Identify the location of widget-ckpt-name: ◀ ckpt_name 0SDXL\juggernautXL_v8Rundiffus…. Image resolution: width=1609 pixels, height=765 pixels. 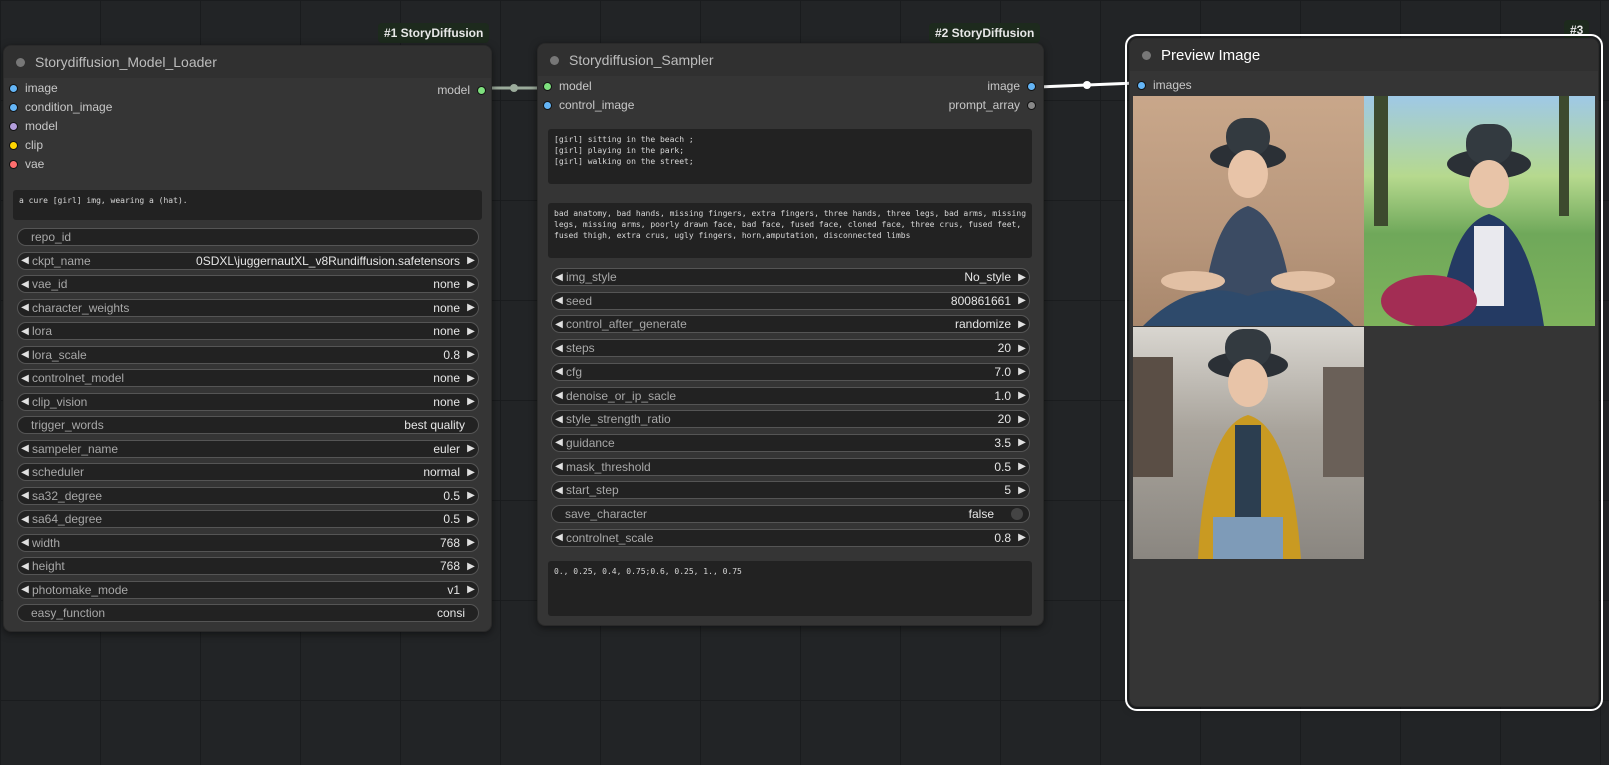
(248, 260).